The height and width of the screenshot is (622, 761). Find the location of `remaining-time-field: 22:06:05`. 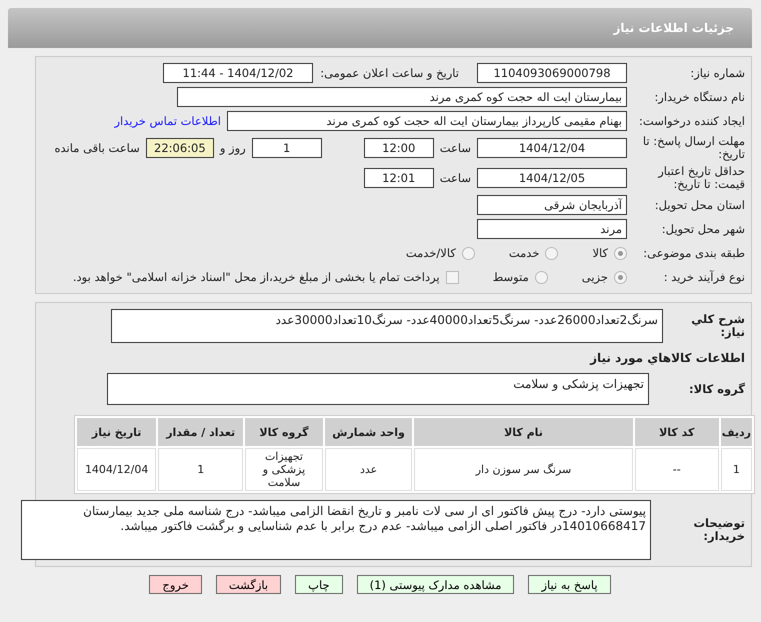

remaining-time-field: 22:06:05 is located at coordinates (180, 148).